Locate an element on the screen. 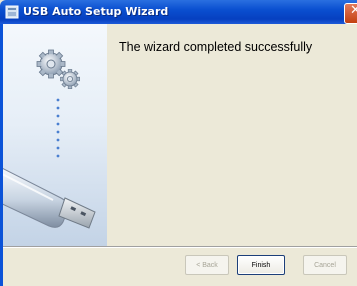  gears-icon is located at coordinates (58, 69).